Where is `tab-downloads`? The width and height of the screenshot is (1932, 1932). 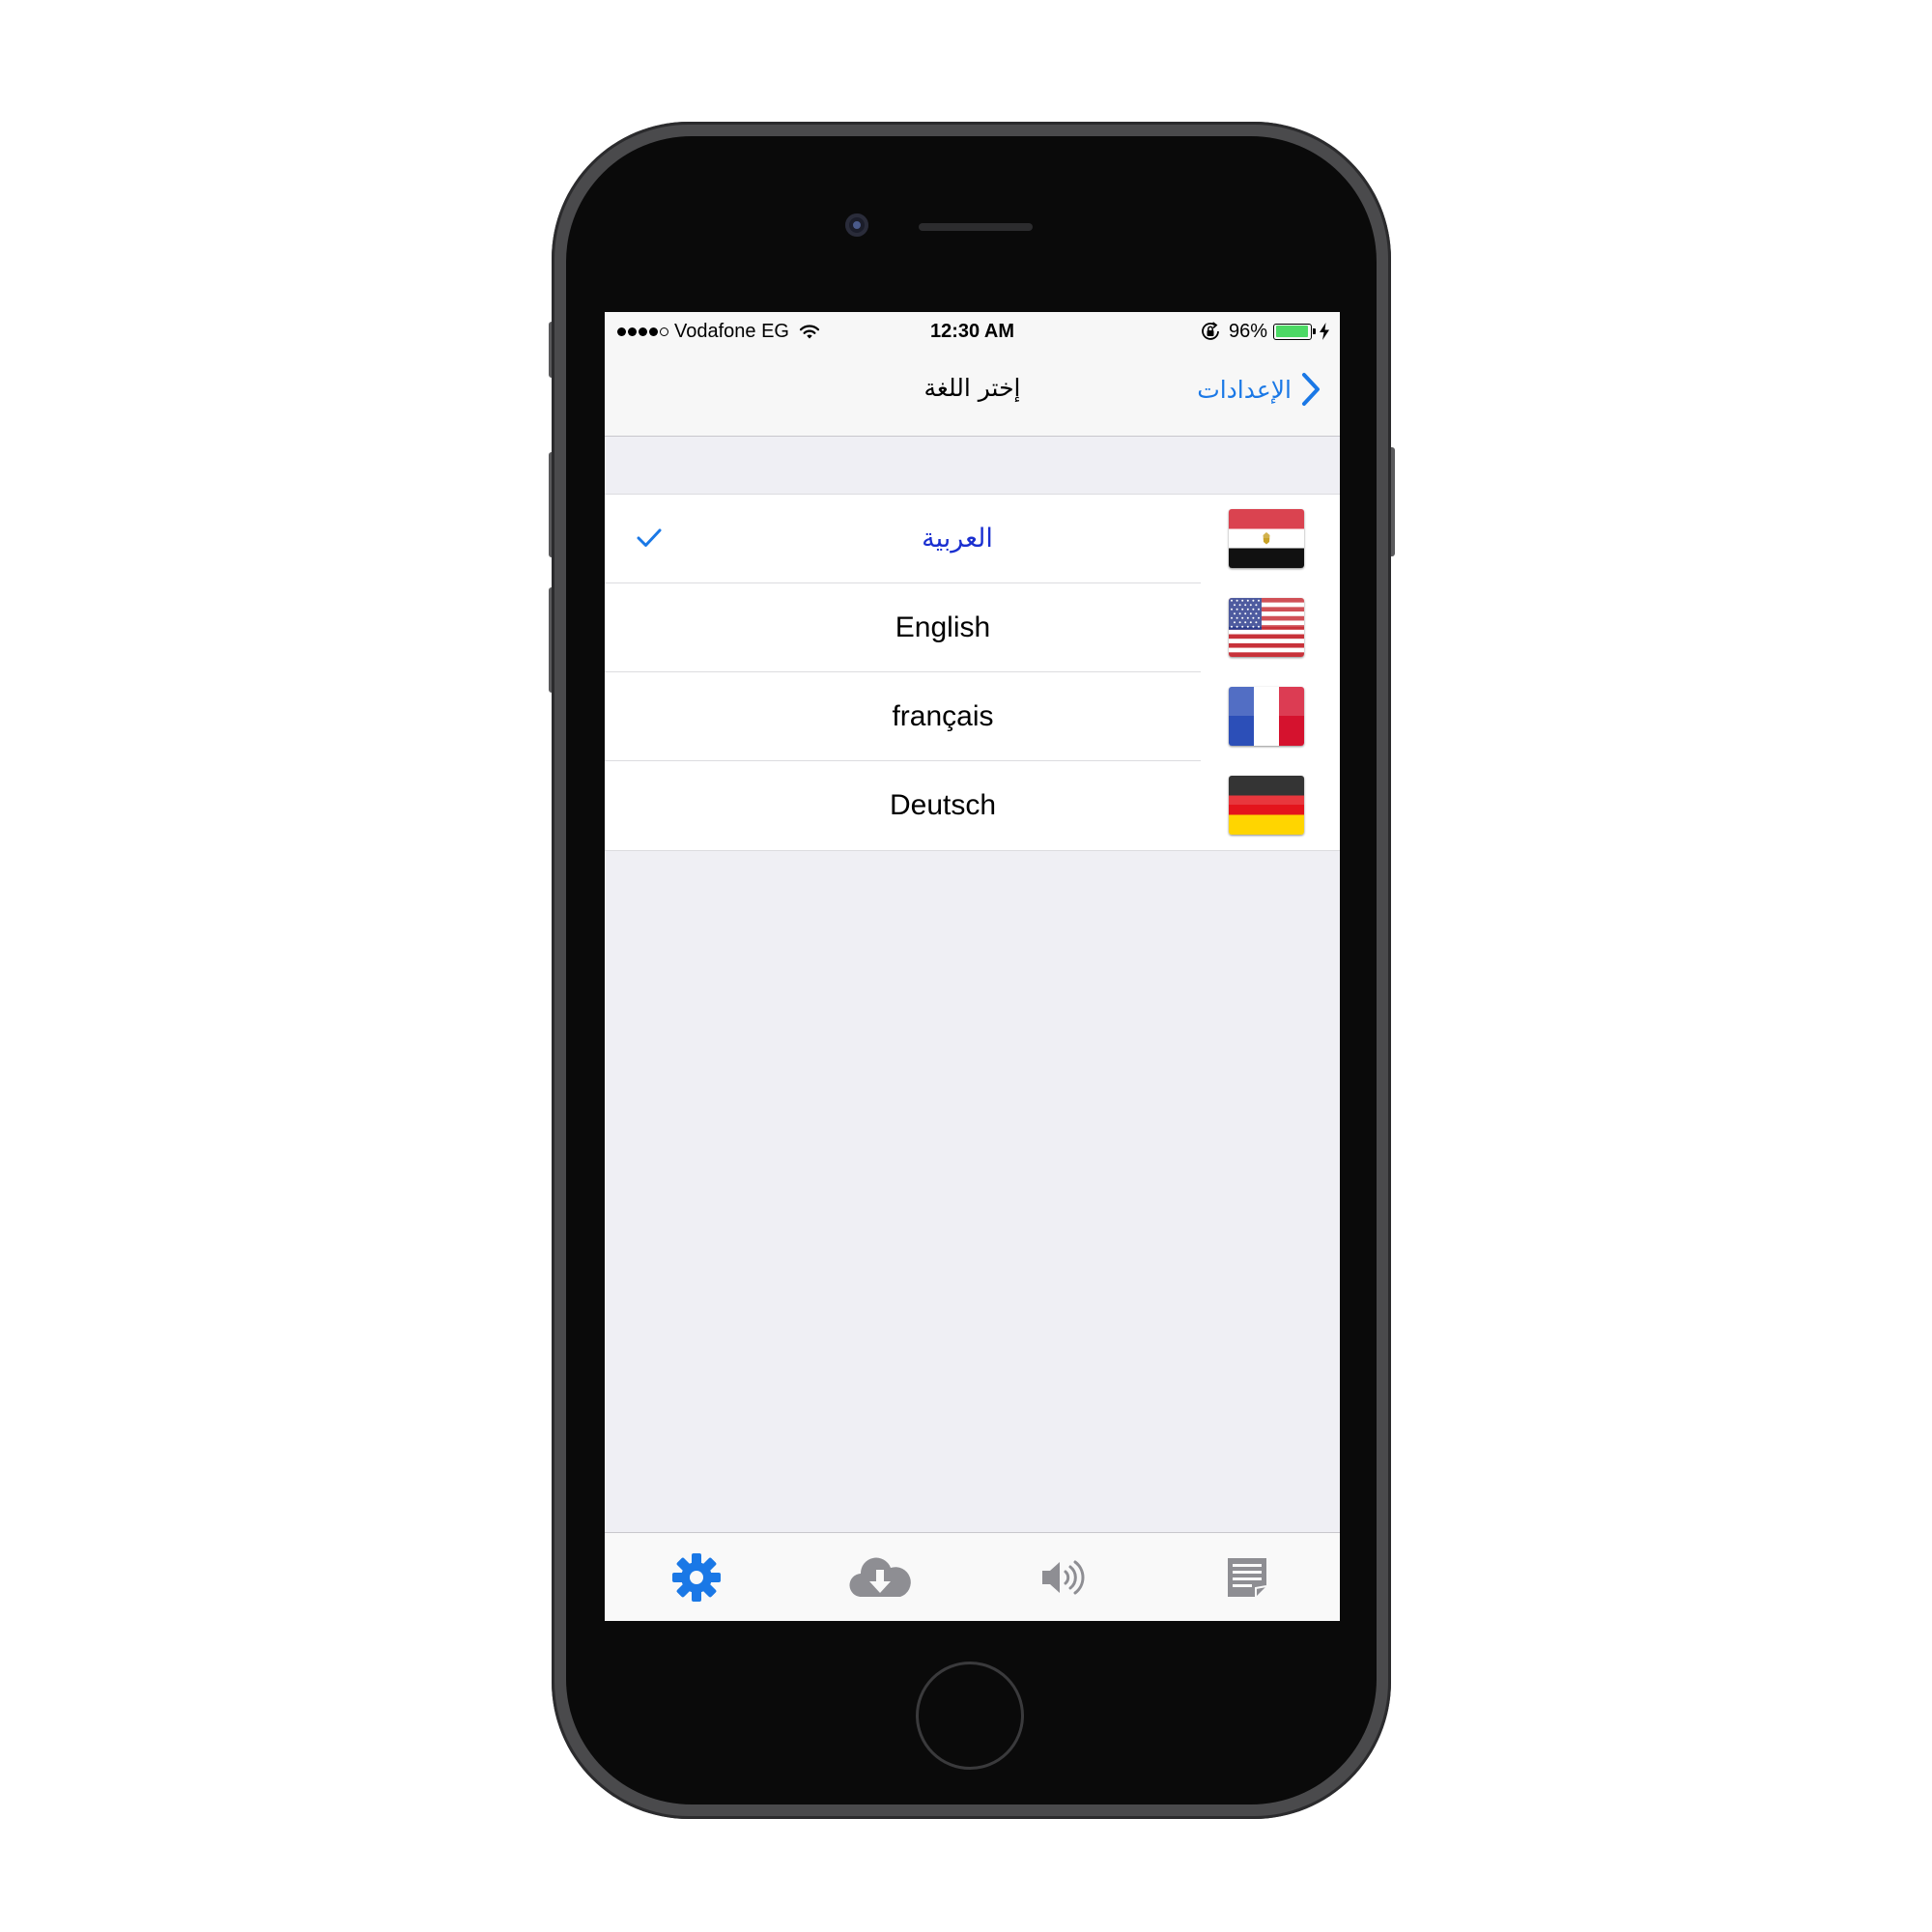 tab-downloads is located at coordinates (880, 1577).